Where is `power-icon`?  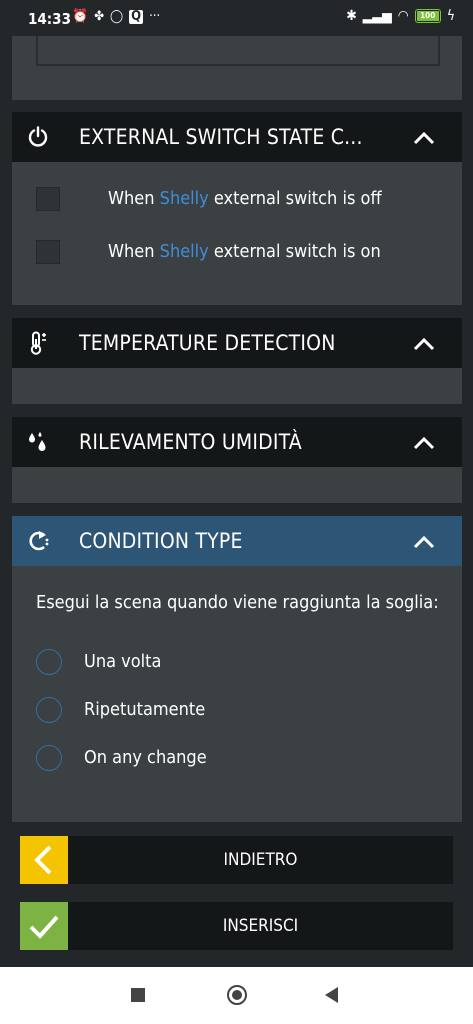
power-icon is located at coordinates (38, 136).